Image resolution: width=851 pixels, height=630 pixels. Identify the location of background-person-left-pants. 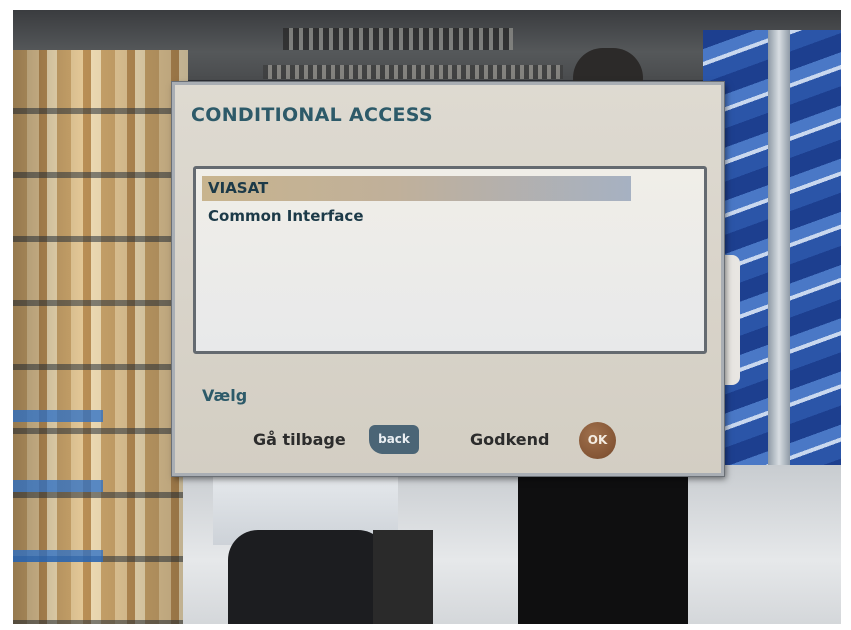
(308, 577).